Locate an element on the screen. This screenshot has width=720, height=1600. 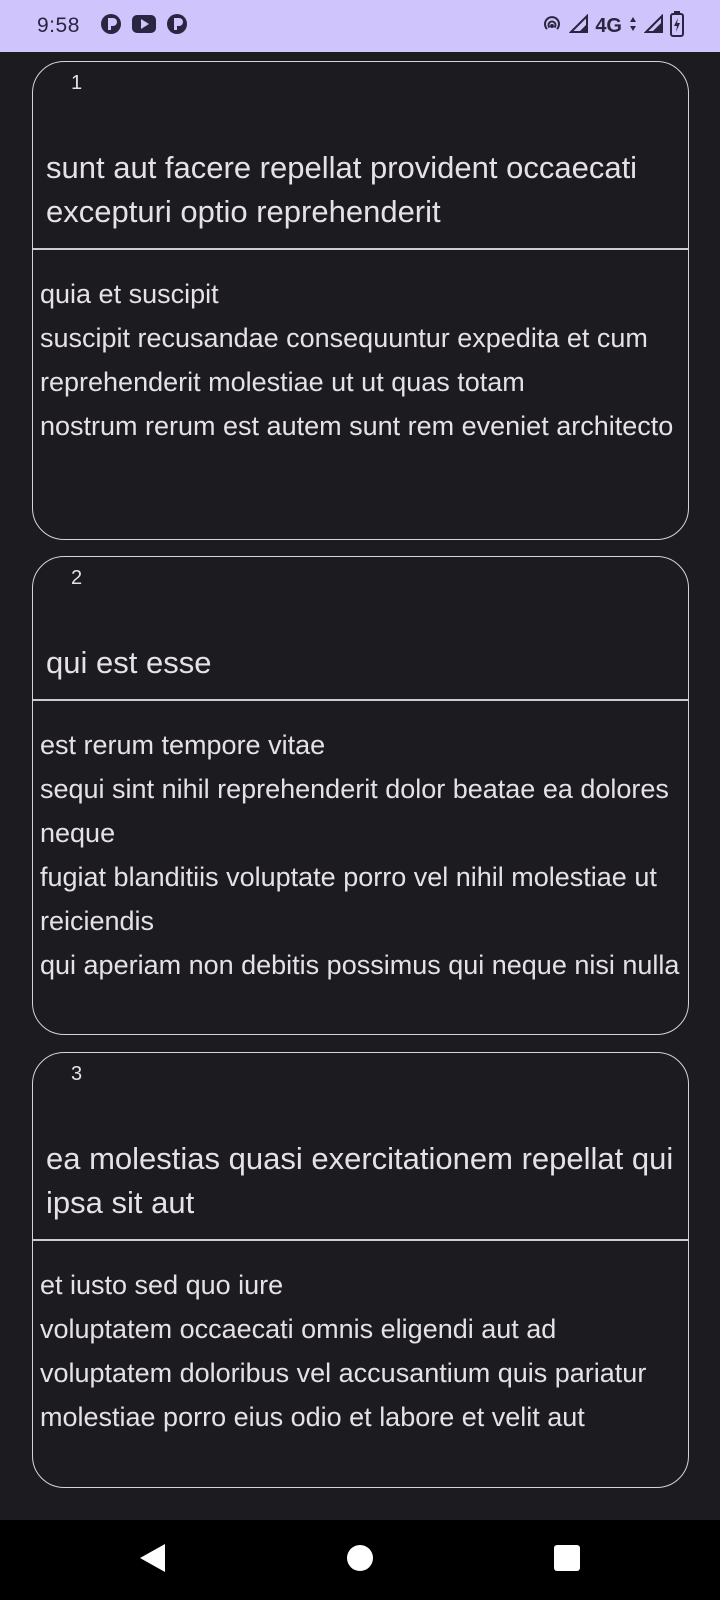
back-button is located at coordinates (152, 1560).